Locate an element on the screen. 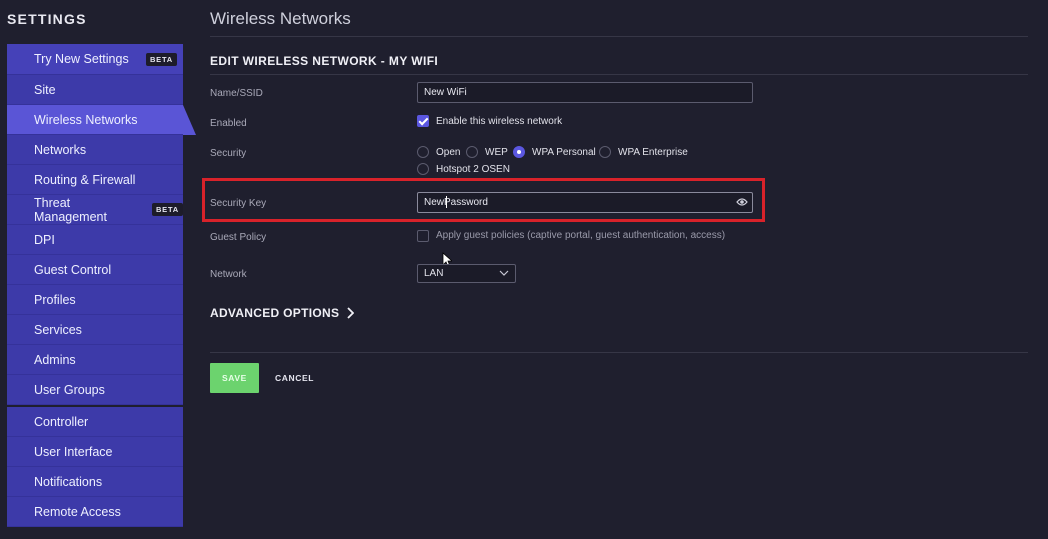  sidebar-item-label: Networks is located at coordinates (60, 149).